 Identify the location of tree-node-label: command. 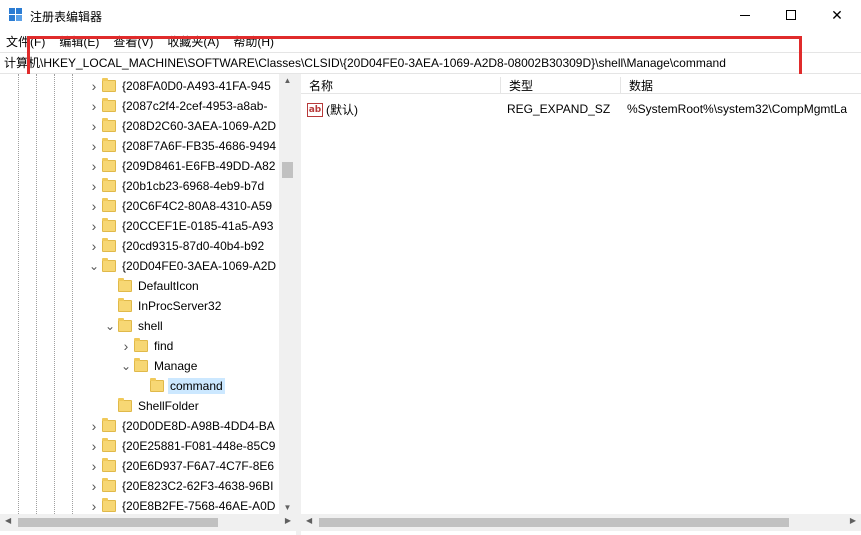
(196, 386).